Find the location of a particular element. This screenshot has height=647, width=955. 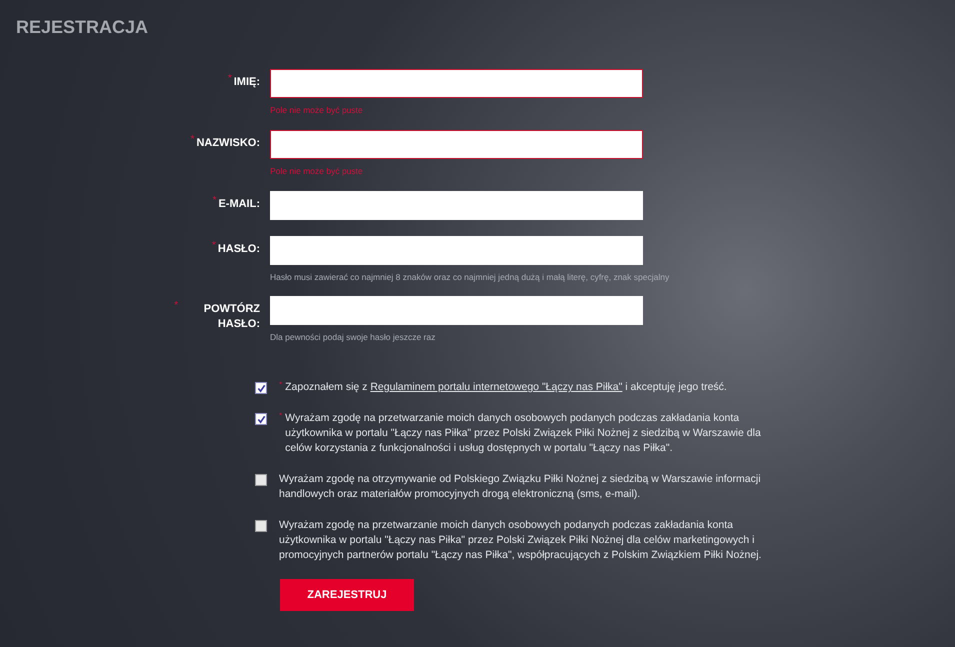

field-label: HASŁO: is located at coordinates (239, 249).